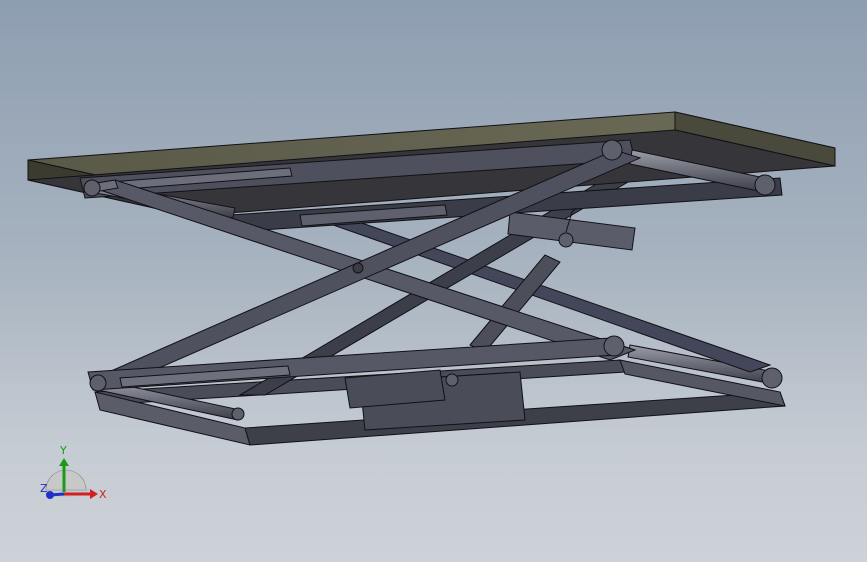 This screenshot has width=867, height=562. What do you see at coordinates (98, 383) in the screenshot?
I see `knuckle-bottom-left` at bounding box center [98, 383].